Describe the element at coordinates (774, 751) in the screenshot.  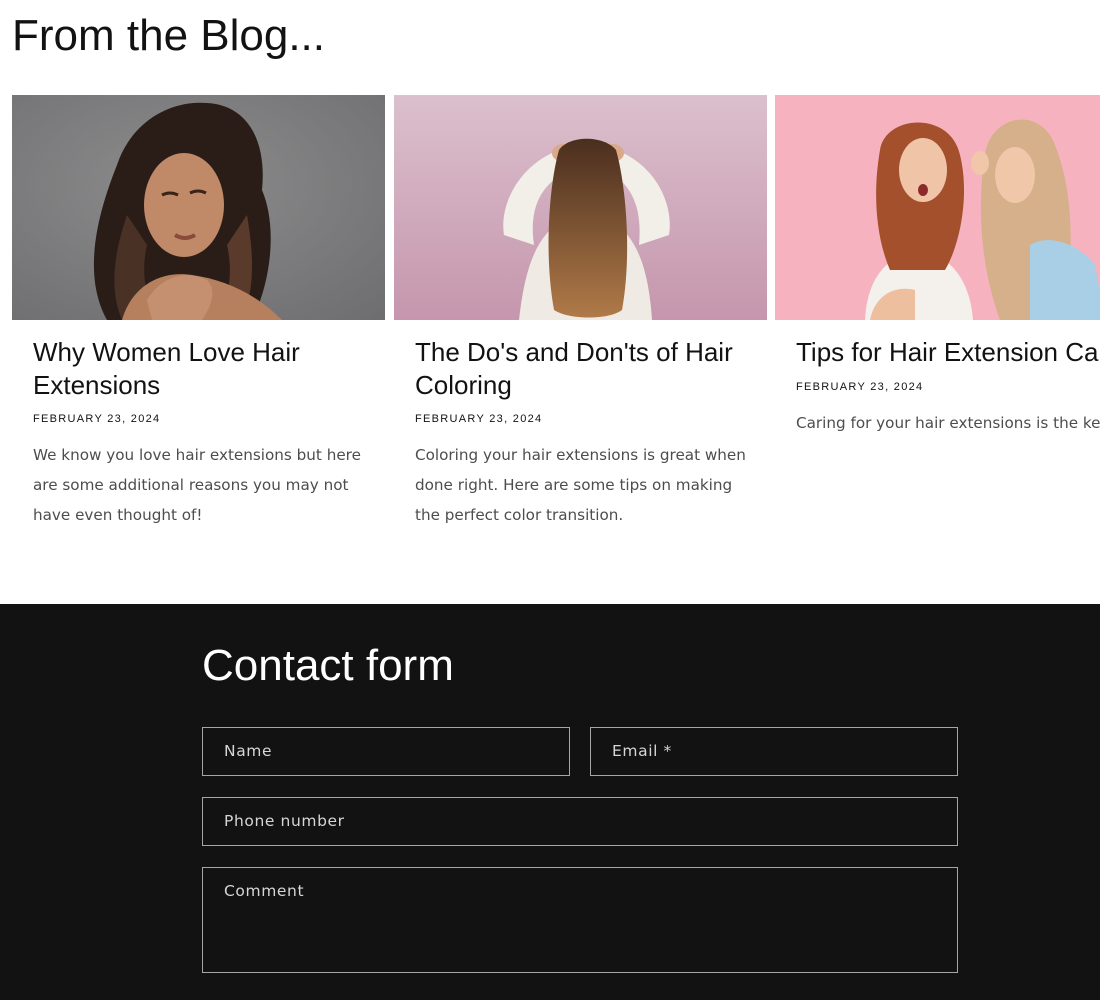
I see `email-field: Email *` at that location.